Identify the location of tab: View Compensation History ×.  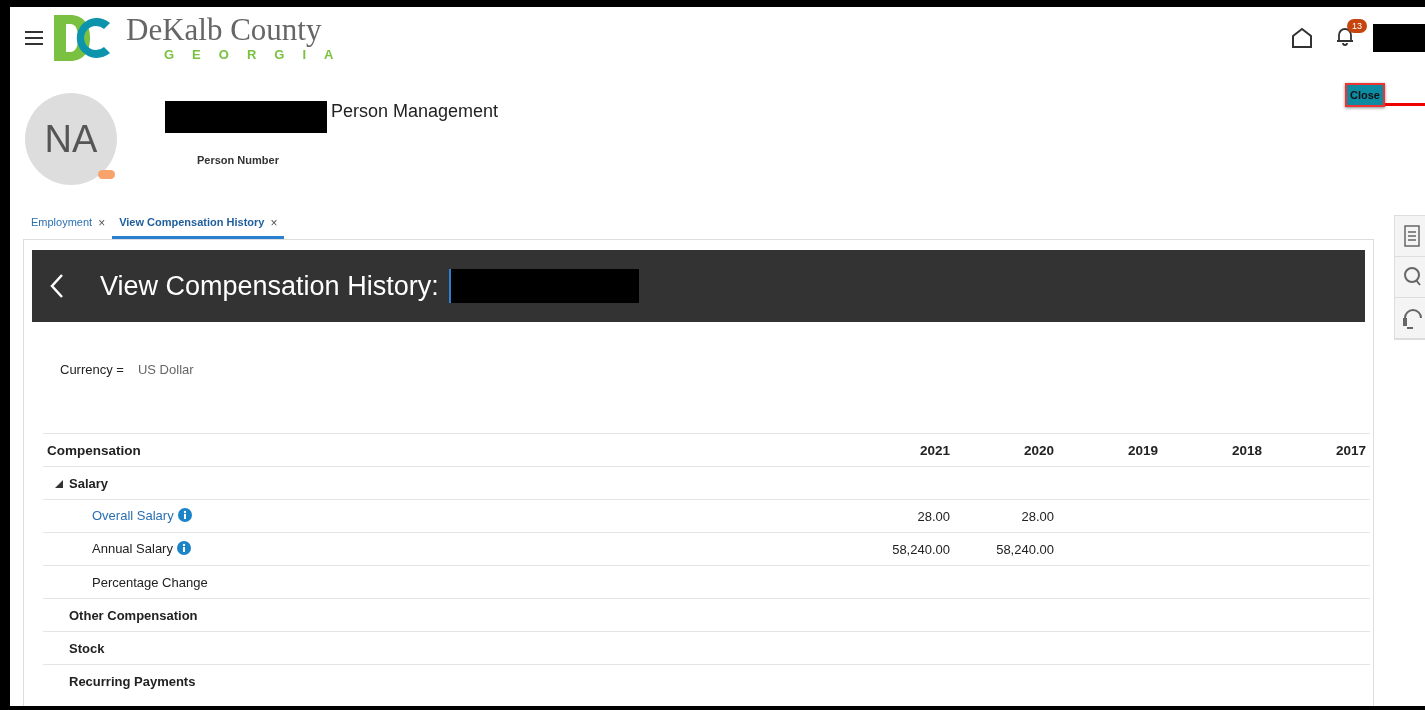
(198, 224).